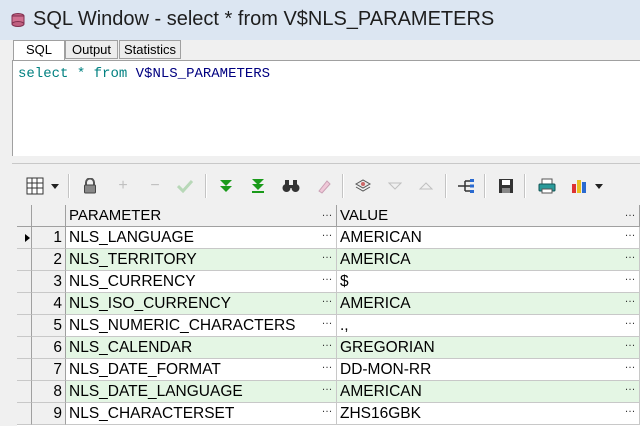 The width and height of the screenshot is (640, 426). What do you see at coordinates (363, 186) in the screenshot?
I see `query-by-example-icon` at bounding box center [363, 186].